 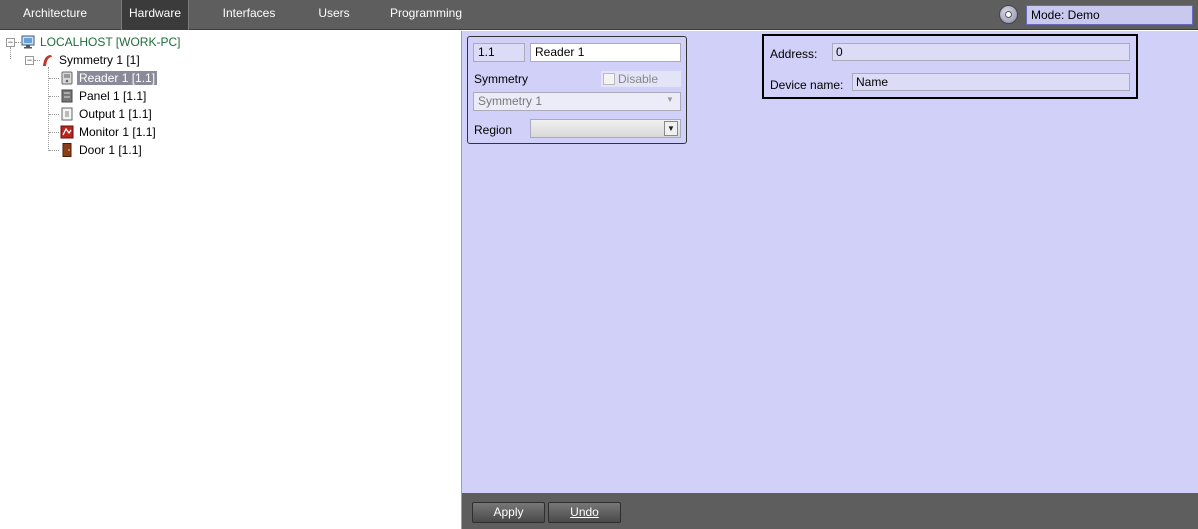 I want to click on mode-indicator: Mode: Demo, so click(x=1109, y=15).